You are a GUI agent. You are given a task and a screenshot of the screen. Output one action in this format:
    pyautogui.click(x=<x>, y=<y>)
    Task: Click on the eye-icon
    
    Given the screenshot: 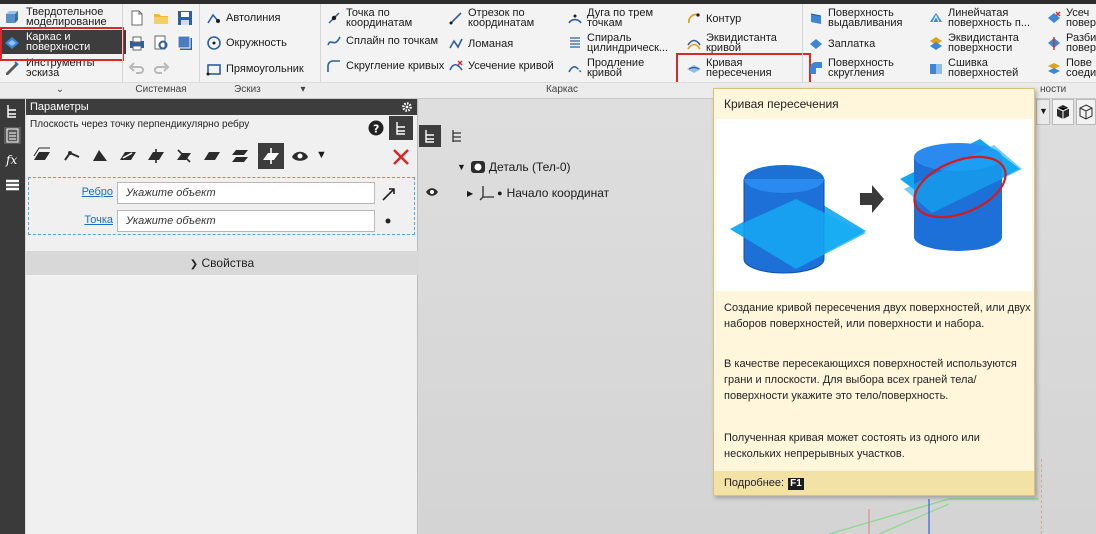 What is the action you would take?
    pyautogui.click(x=432, y=192)
    